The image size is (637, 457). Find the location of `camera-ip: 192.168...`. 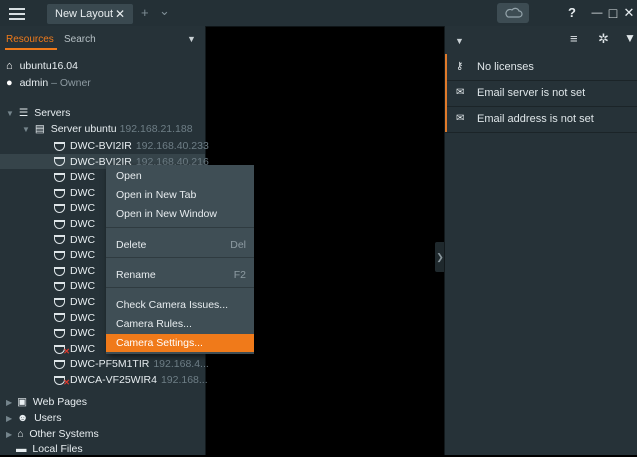

camera-ip: 192.168... is located at coordinates (184, 380).